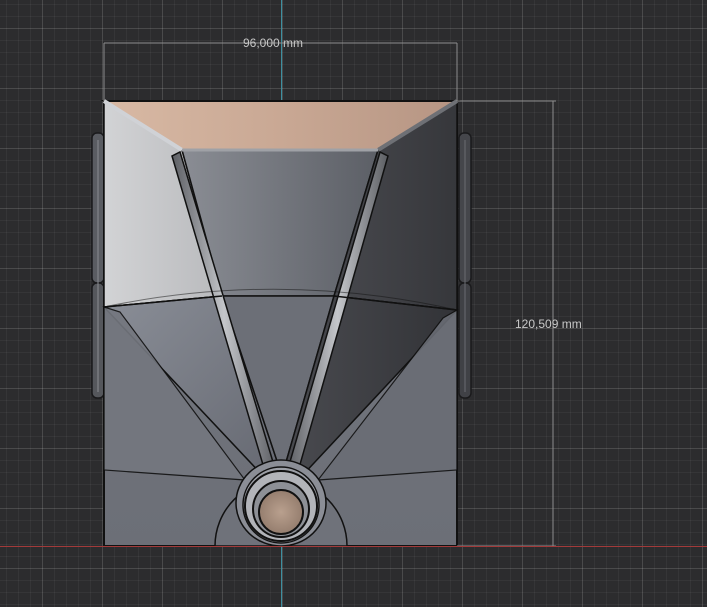  Describe the element at coordinates (465, 265) in the screenshot. I see `right-side-rail` at that location.